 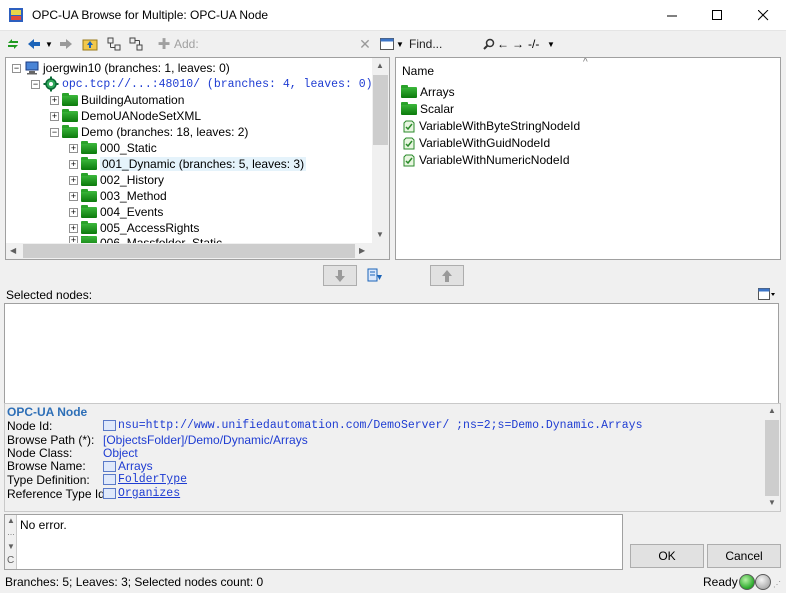 What do you see at coordinates (11, 520) in the screenshot?
I see `message-scroll-up-icon: ▲` at bounding box center [11, 520].